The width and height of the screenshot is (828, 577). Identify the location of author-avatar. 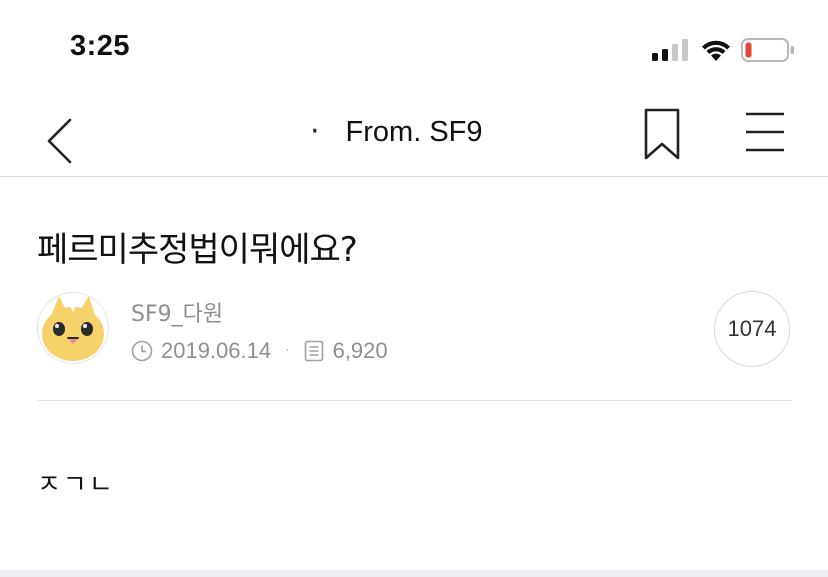
(73, 328).